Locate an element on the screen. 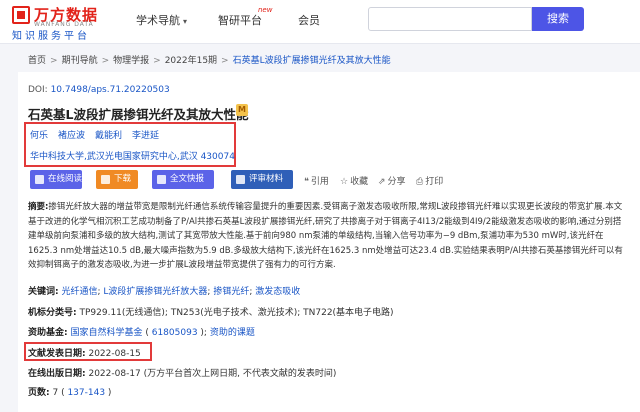 This screenshot has height=412, width=640. chevron-down-icon: ▾ is located at coordinates (185, 21).